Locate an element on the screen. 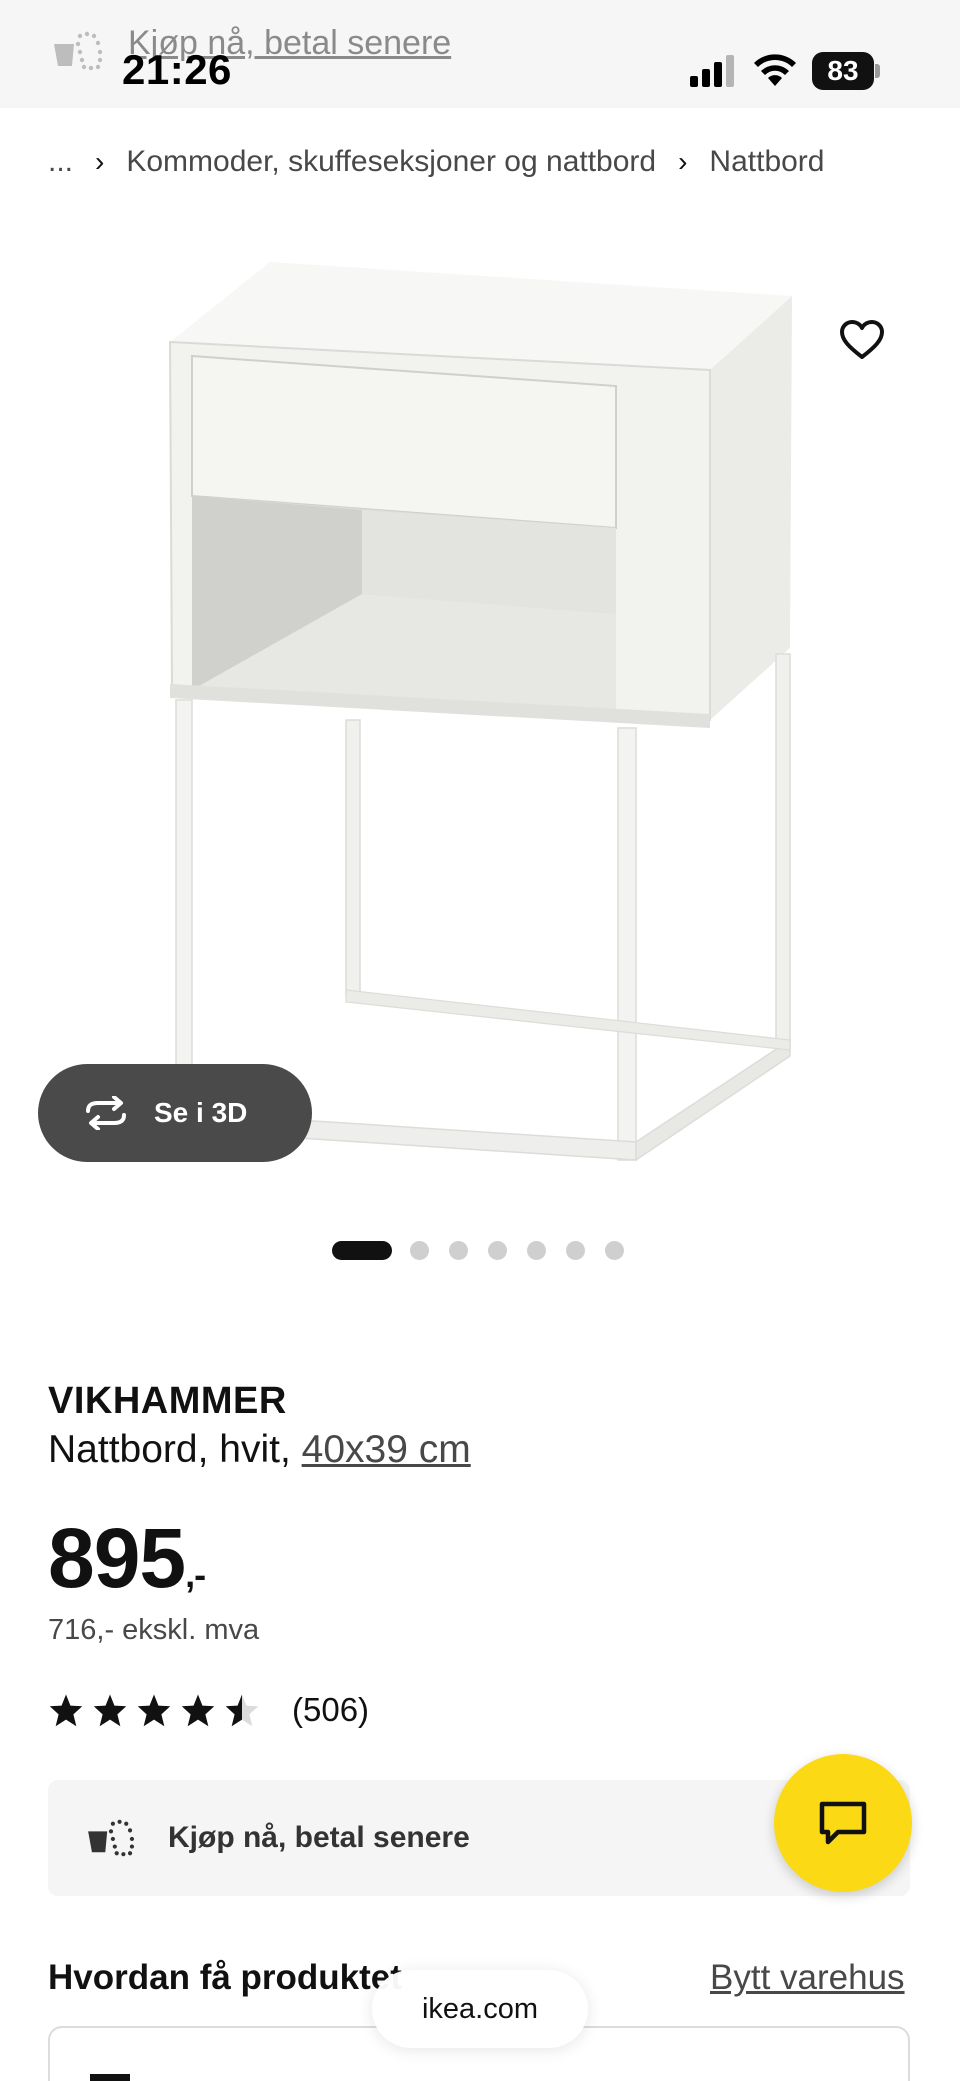  product-description: Nattbord, hvit, 40x39 cm is located at coordinates (259, 1450).